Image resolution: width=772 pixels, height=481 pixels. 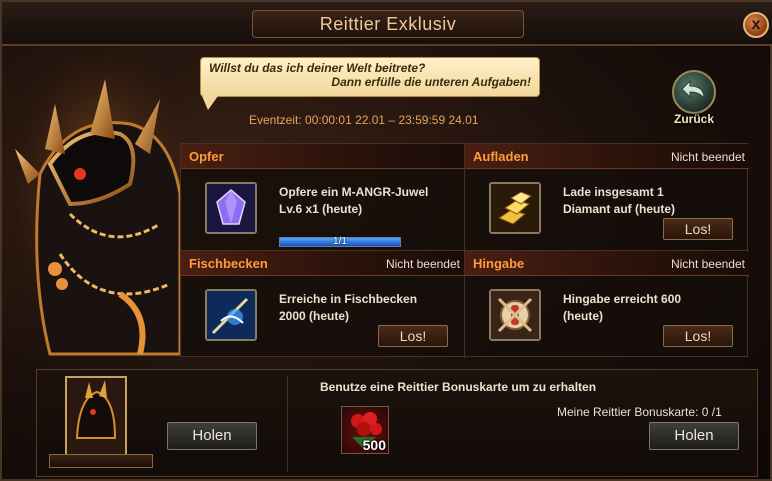 I want to click on task-description: Erreiche in Fischbecken 2000 (heute), so click(x=369, y=308).